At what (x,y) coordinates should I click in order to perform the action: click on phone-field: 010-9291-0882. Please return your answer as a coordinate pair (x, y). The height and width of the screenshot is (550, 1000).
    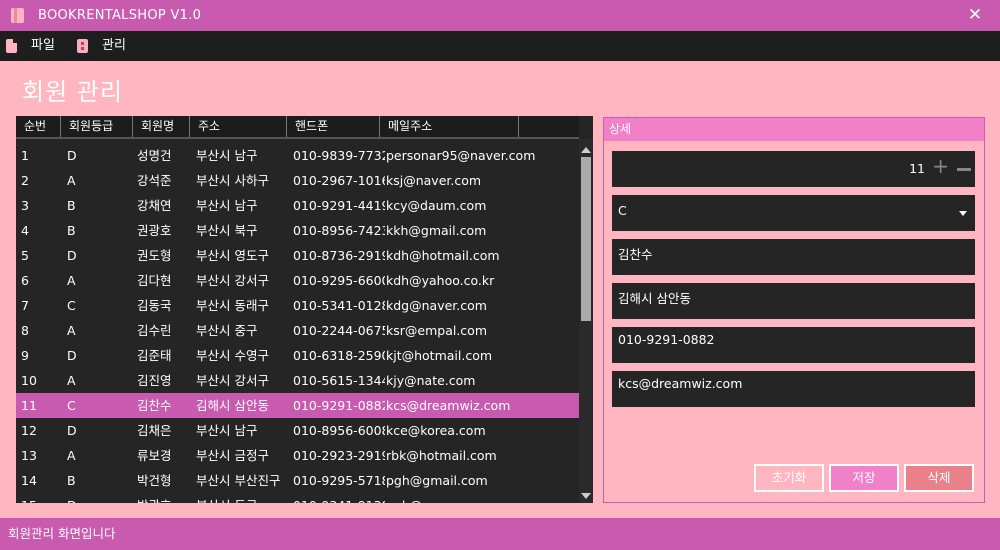
    Looking at the image, I should click on (793, 345).